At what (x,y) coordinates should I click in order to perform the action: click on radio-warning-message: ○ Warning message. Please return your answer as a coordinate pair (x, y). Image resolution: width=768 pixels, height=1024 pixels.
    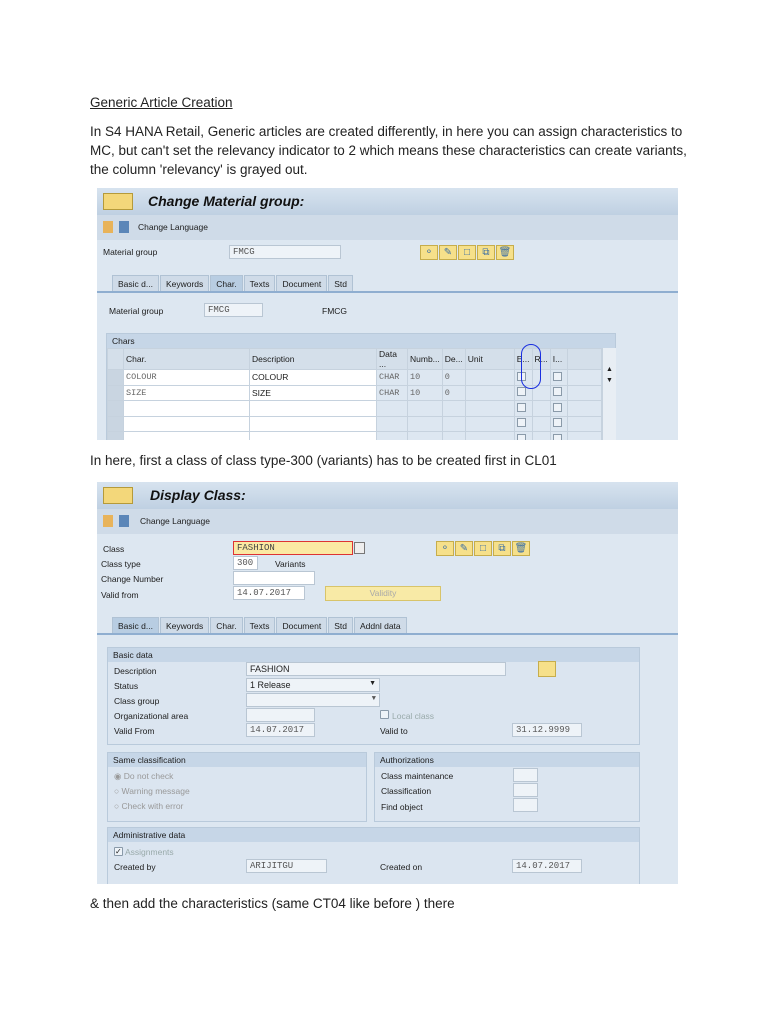
    Looking at the image, I should click on (152, 791).